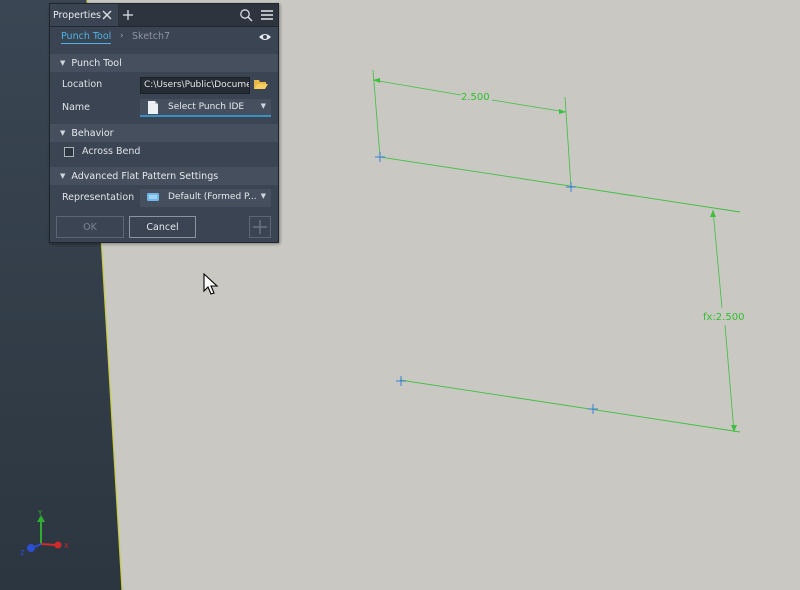  I want to click on ok-button: OK, so click(90, 227).